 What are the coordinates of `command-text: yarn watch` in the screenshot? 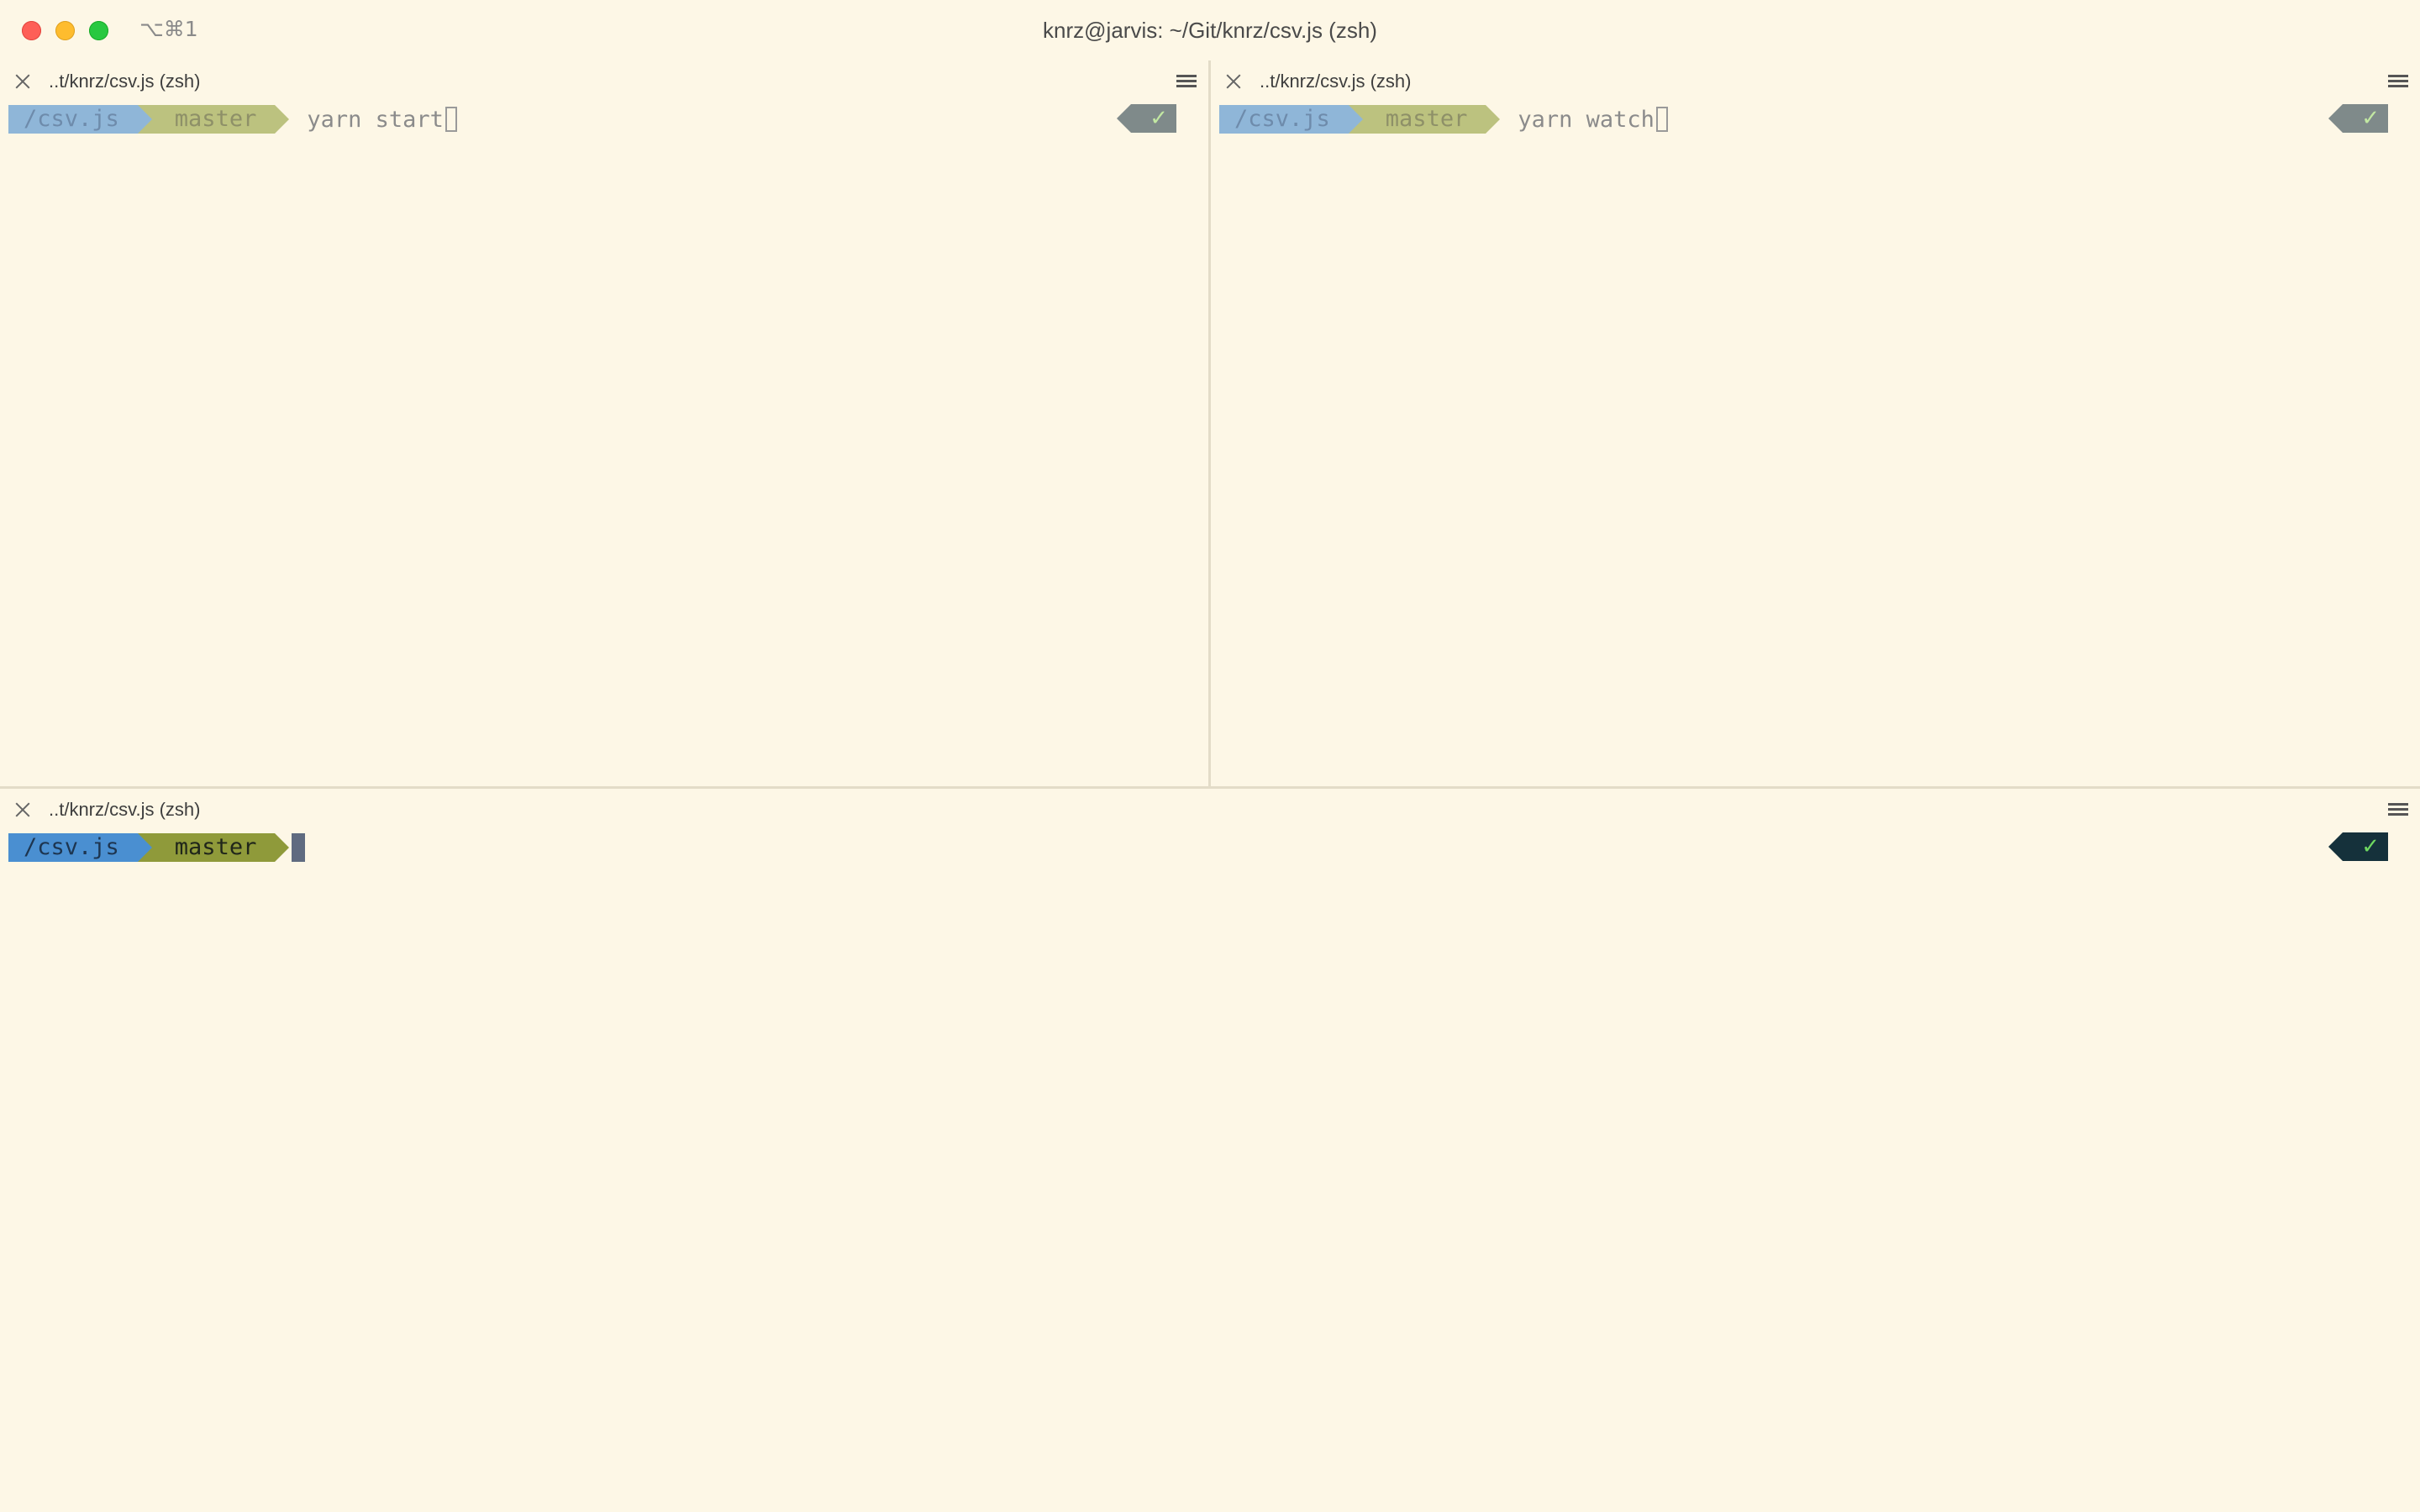 It's located at (1587, 119).